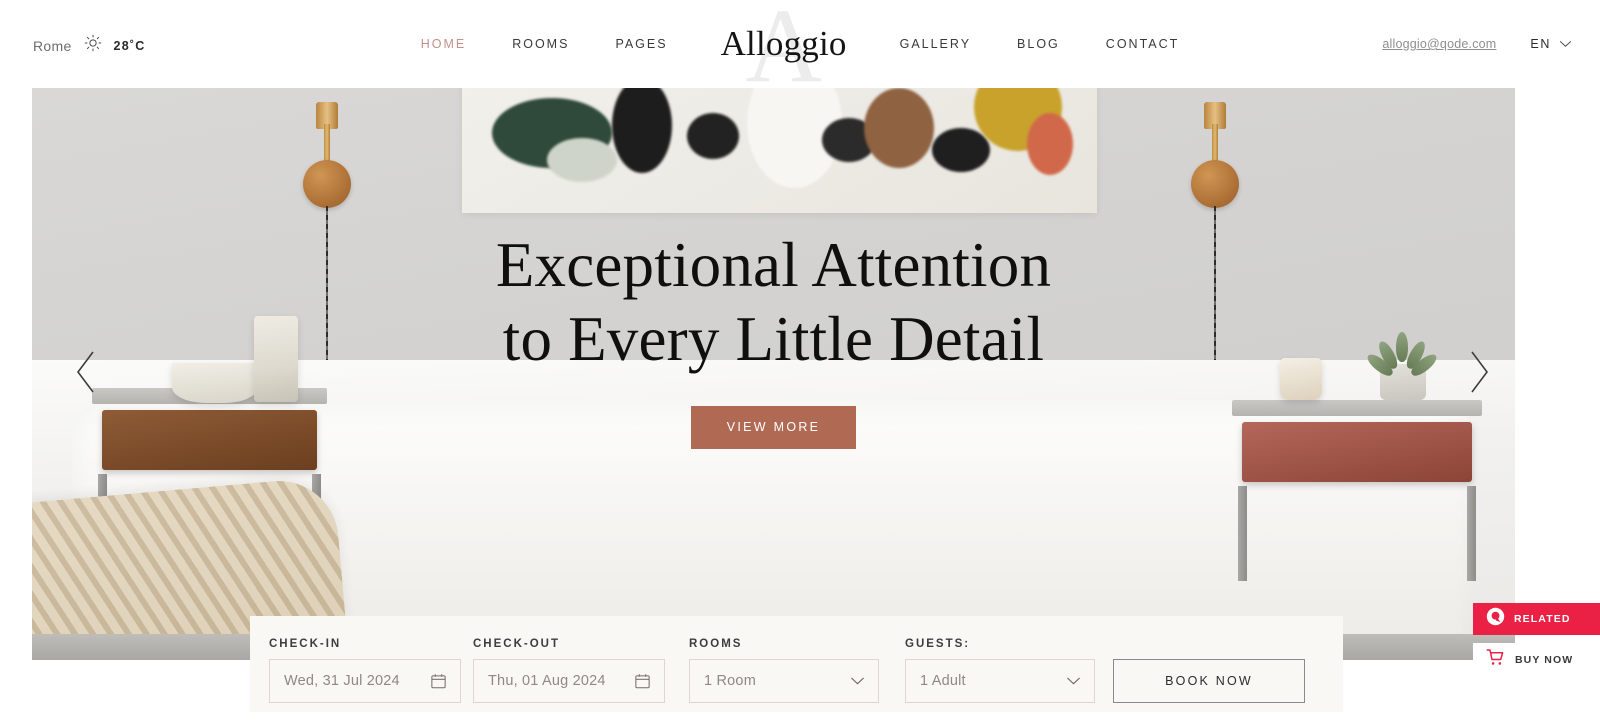  I want to click on rooms-select: 1 Room, so click(784, 681).